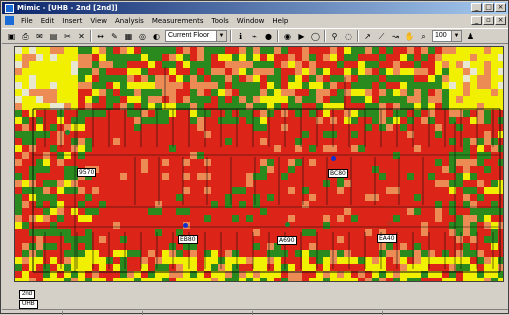 This screenshot has height=315, width=509. I want to click on pencil-icon: ✎, so click(114, 36).